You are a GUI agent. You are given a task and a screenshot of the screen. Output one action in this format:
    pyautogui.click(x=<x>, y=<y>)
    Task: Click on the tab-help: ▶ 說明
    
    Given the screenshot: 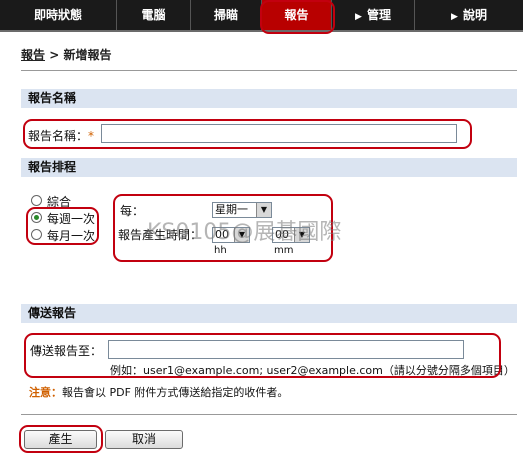 What is the action you would take?
    pyautogui.click(x=469, y=15)
    